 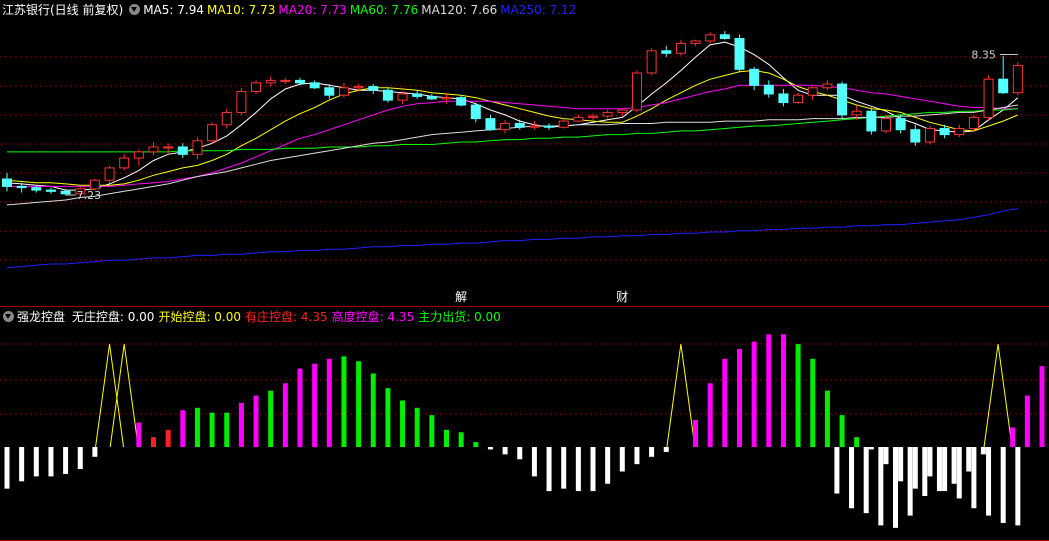 I want to click on indicator-legend-label: 无庄控盘:, so click(x=97, y=317).